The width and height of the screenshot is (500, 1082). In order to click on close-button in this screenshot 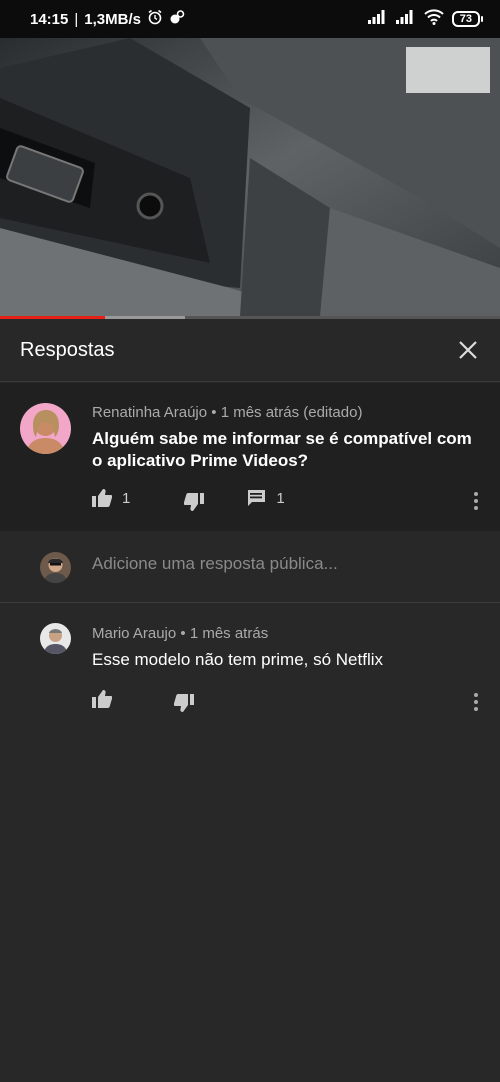, I will do `click(468, 350)`.